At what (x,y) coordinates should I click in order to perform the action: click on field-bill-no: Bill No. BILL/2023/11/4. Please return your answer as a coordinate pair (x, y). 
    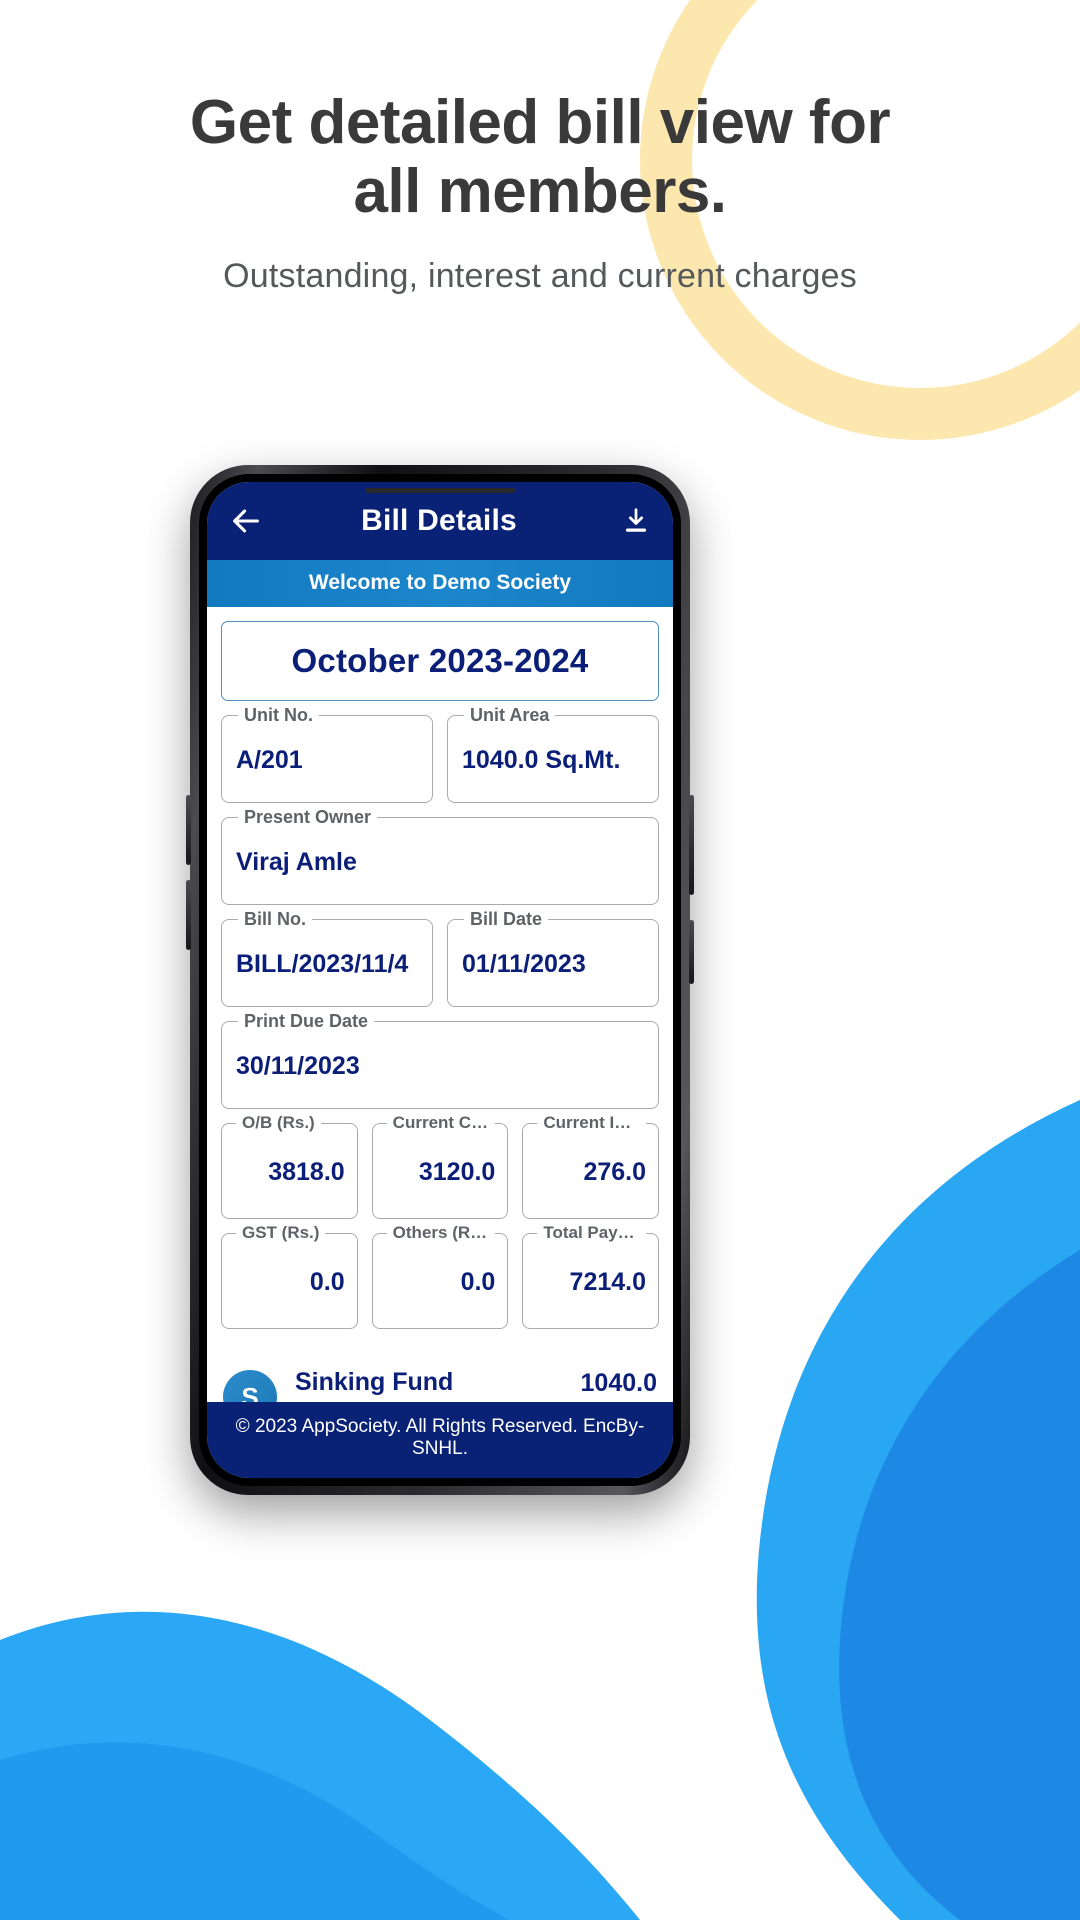
    Looking at the image, I should click on (327, 958).